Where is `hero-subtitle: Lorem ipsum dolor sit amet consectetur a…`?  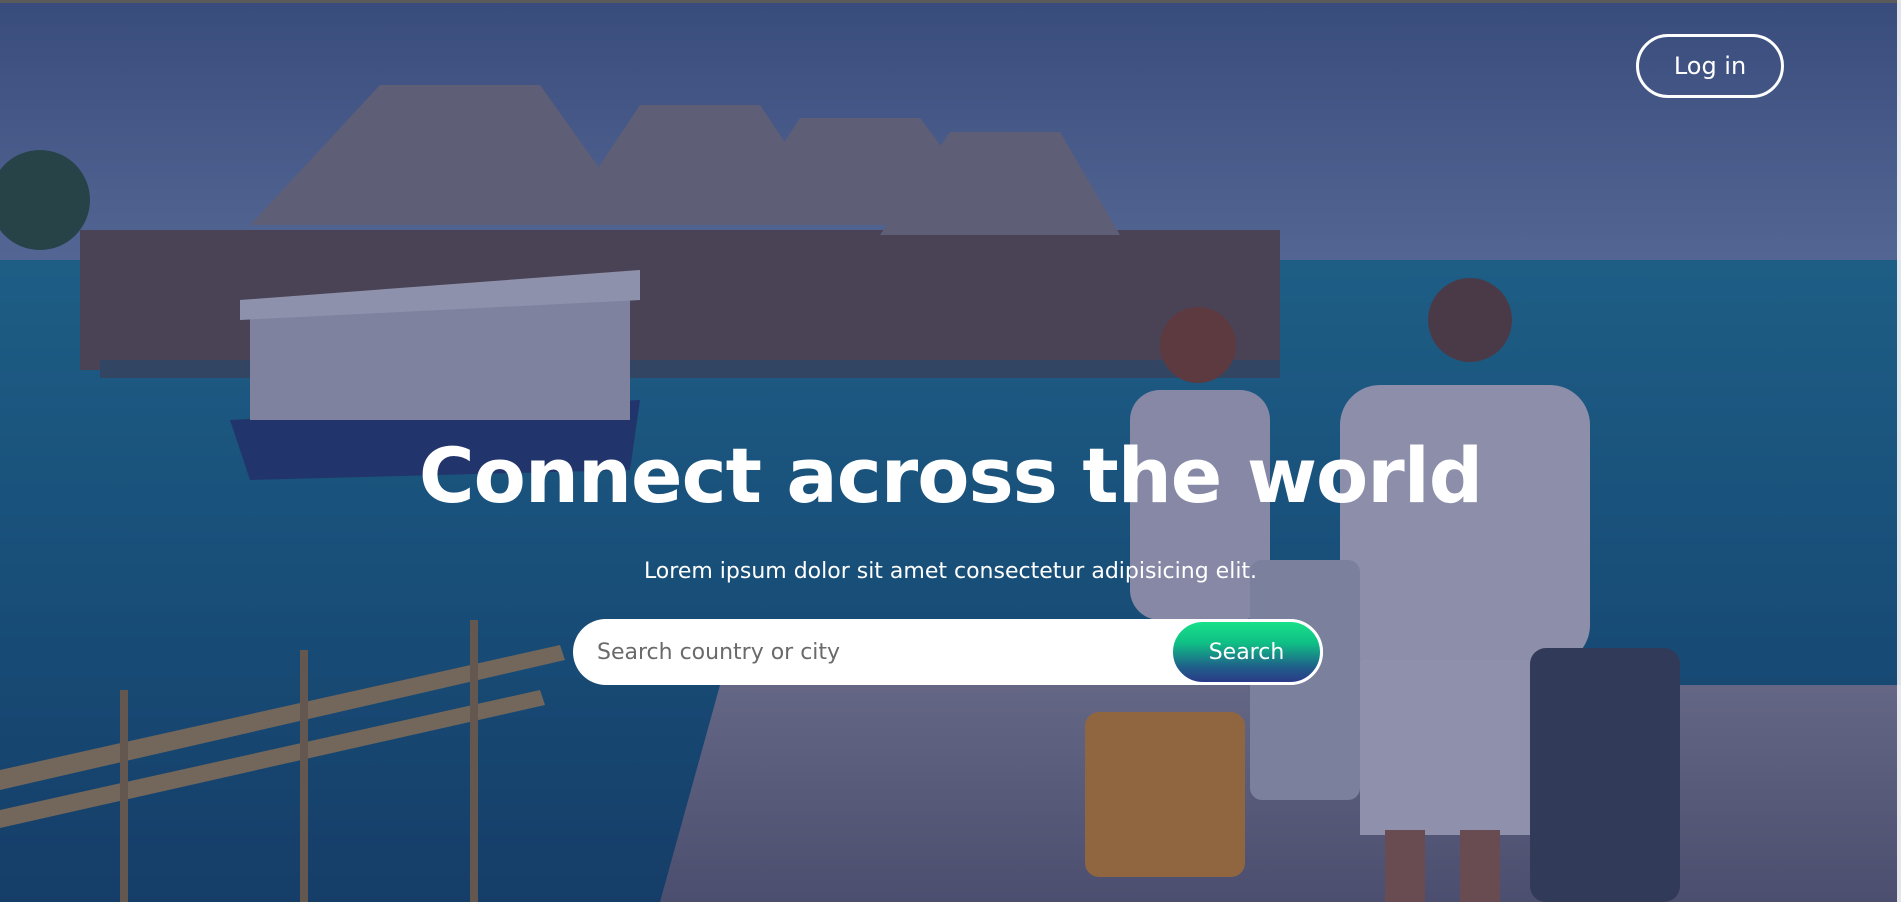 hero-subtitle: Lorem ipsum dolor sit amet consectetur a… is located at coordinates (950, 571).